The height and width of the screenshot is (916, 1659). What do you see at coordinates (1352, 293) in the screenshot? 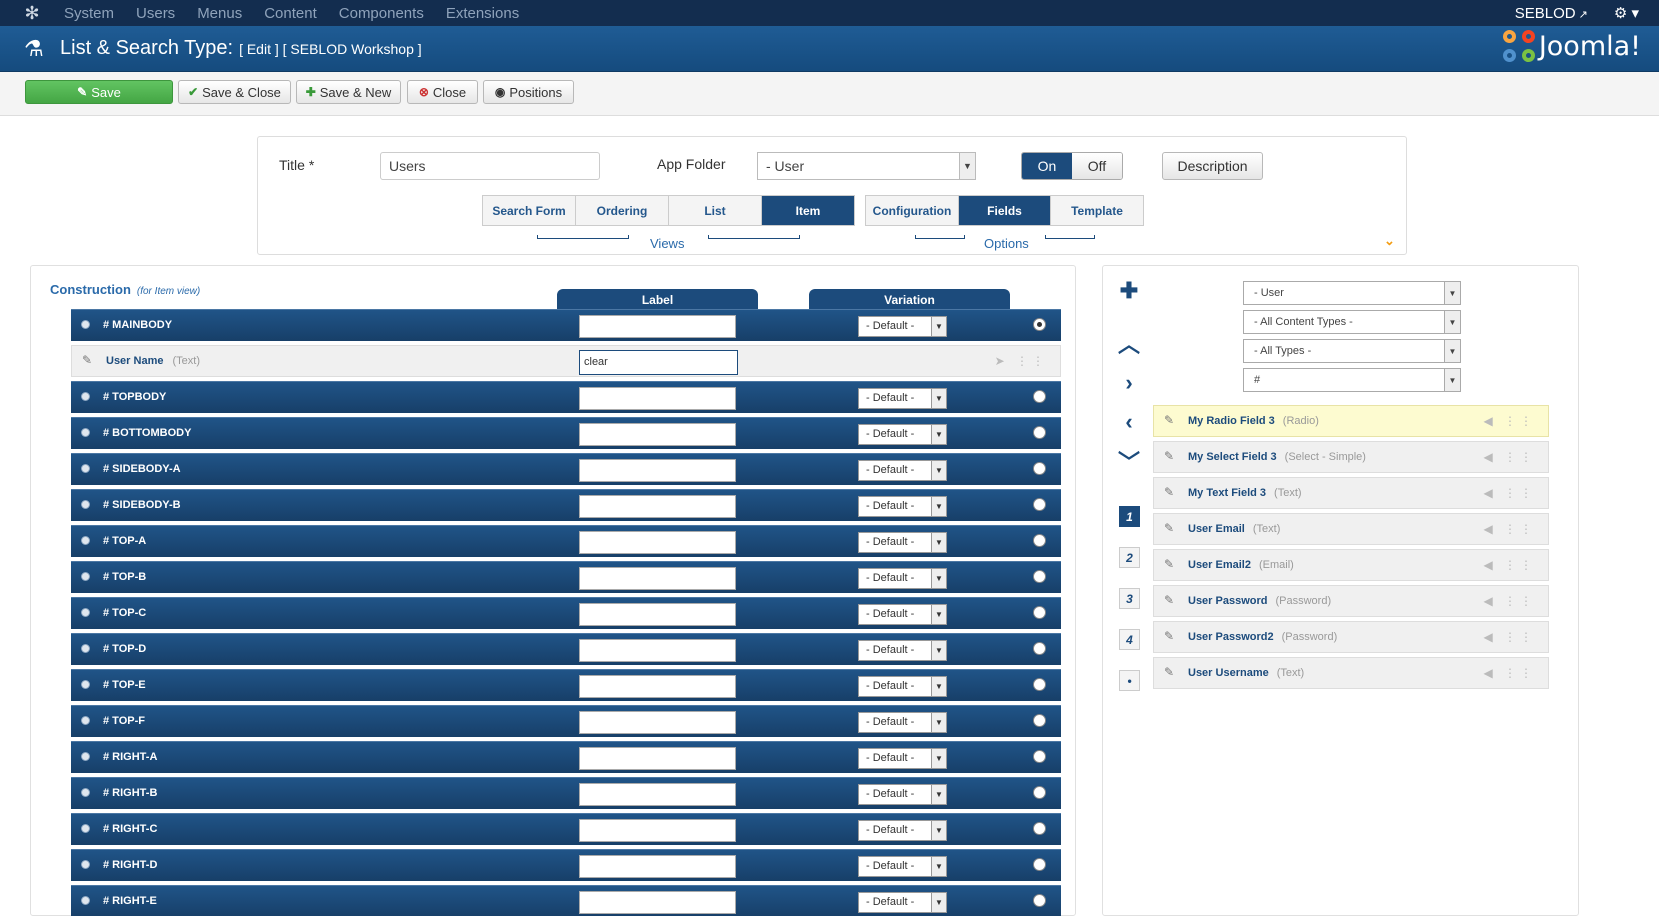
I see `library-filter-select: - User ▼` at bounding box center [1352, 293].